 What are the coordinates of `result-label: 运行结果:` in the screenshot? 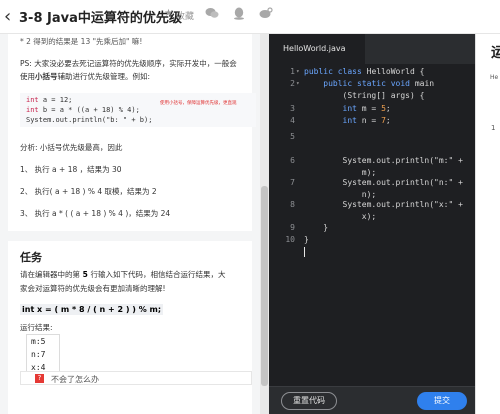 It's located at (36, 327).